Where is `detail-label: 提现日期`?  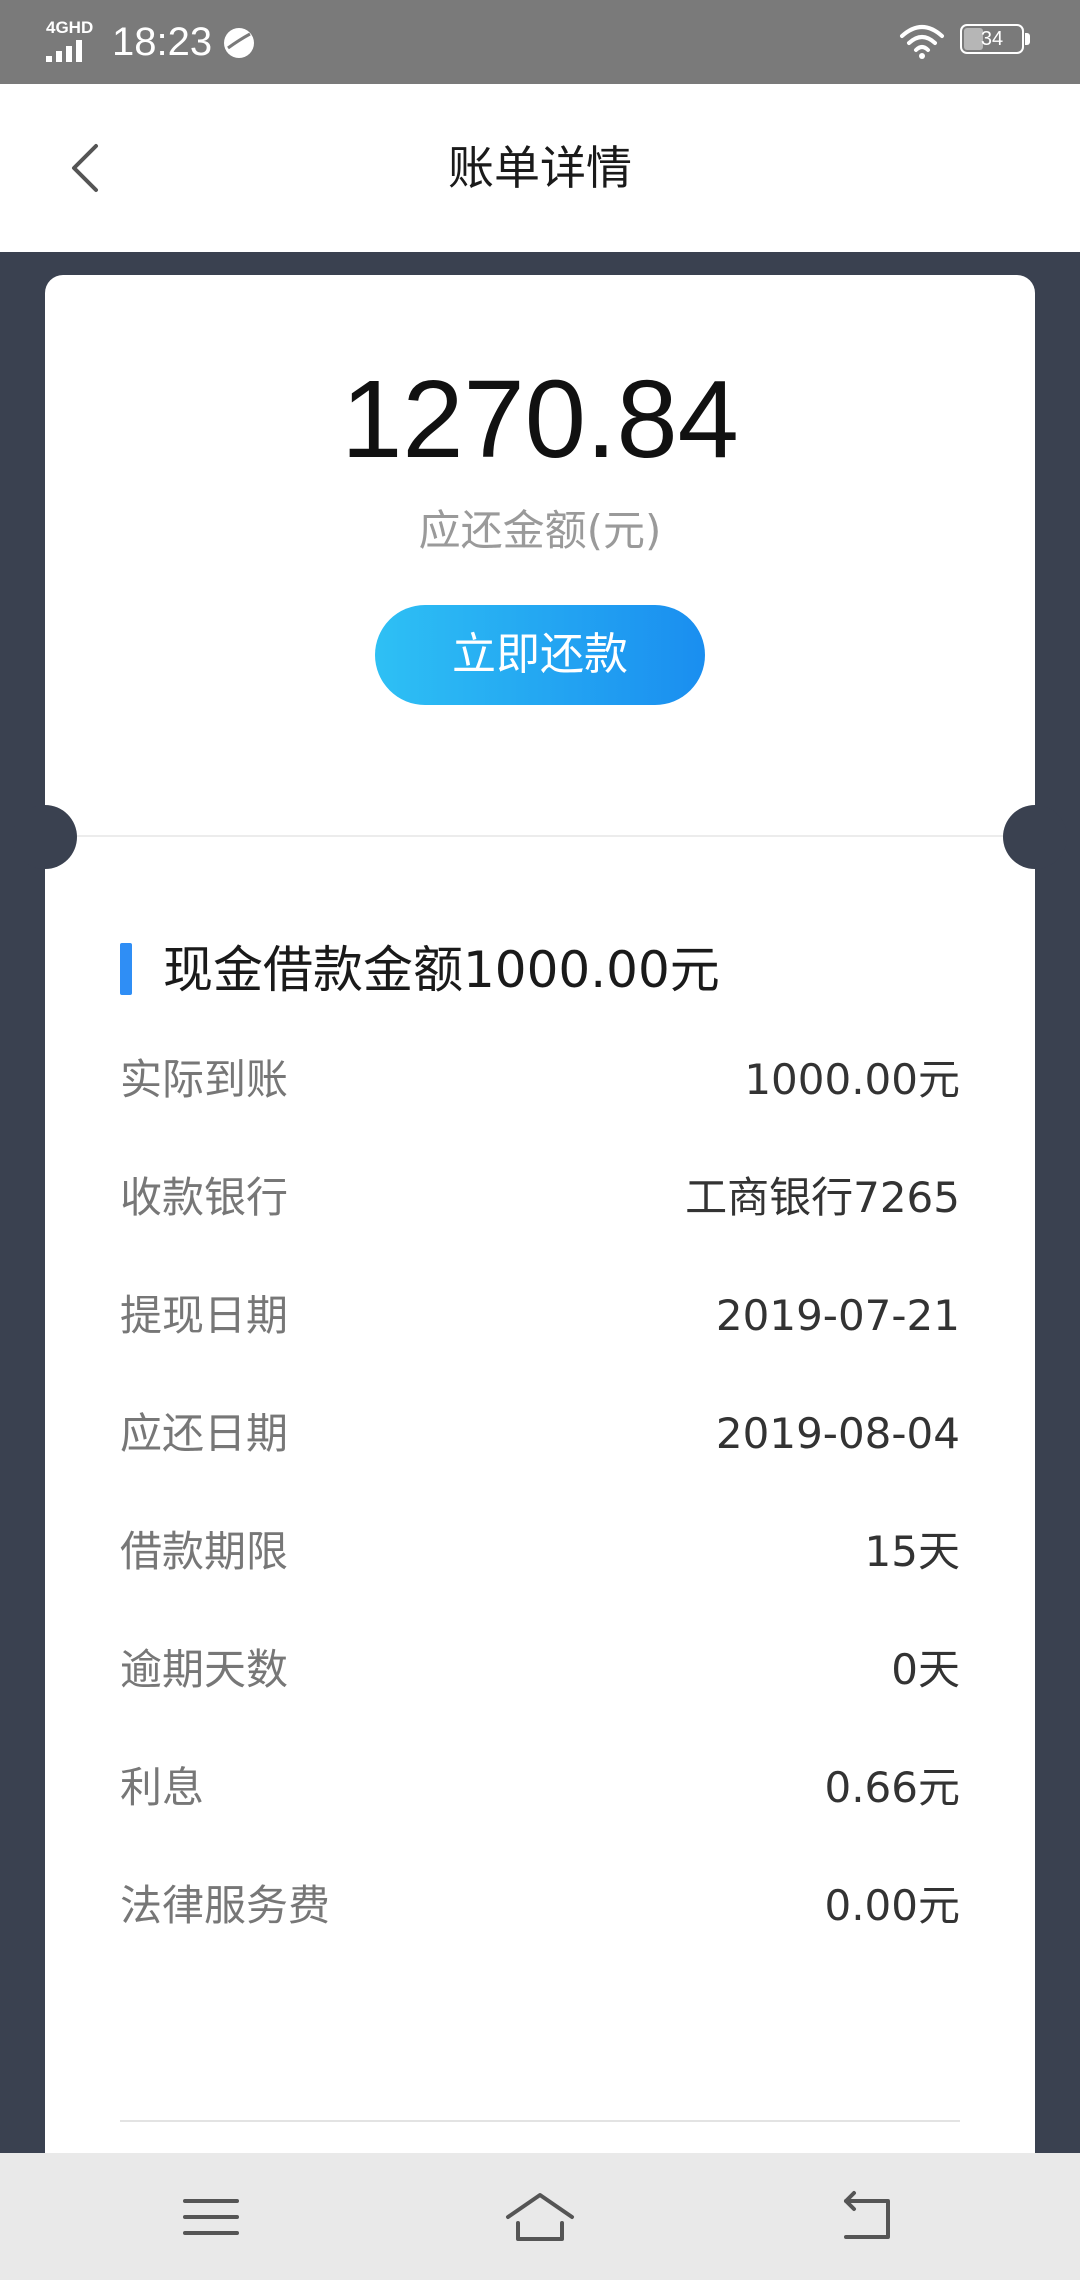
detail-label: 提现日期 is located at coordinates (204, 1315).